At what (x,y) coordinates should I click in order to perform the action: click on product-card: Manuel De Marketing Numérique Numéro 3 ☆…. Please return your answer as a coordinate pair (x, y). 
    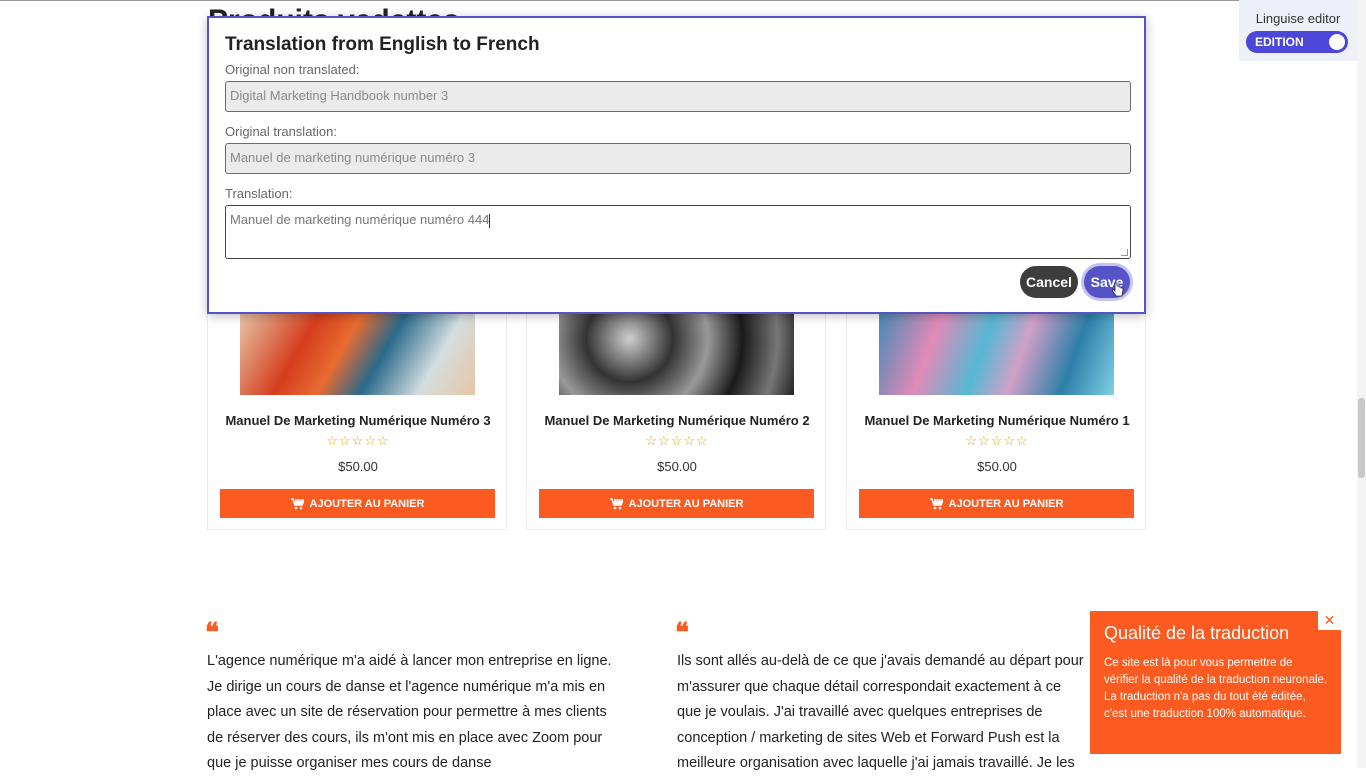
    Looking at the image, I should click on (357, 415).